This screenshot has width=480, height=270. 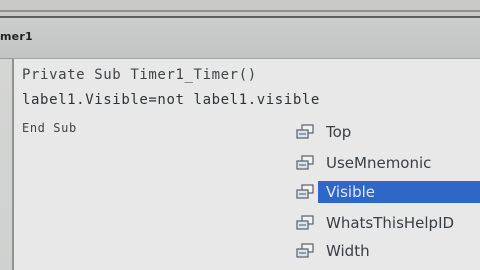 What do you see at coordinates (390, 223) in the screenshot?
I see `autocomplete-item-label: WhatsThisHelpID` at bounding box center [390, 223].